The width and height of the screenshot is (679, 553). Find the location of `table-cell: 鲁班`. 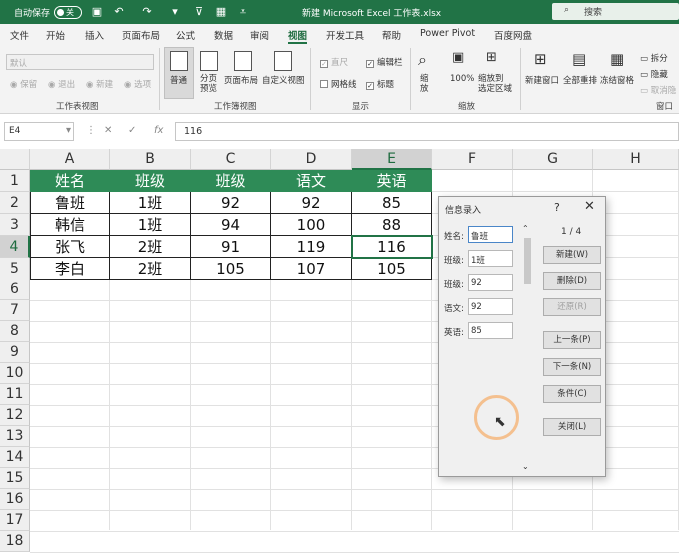

table-cell: 鲁班 is located at coordinates (70, 203).